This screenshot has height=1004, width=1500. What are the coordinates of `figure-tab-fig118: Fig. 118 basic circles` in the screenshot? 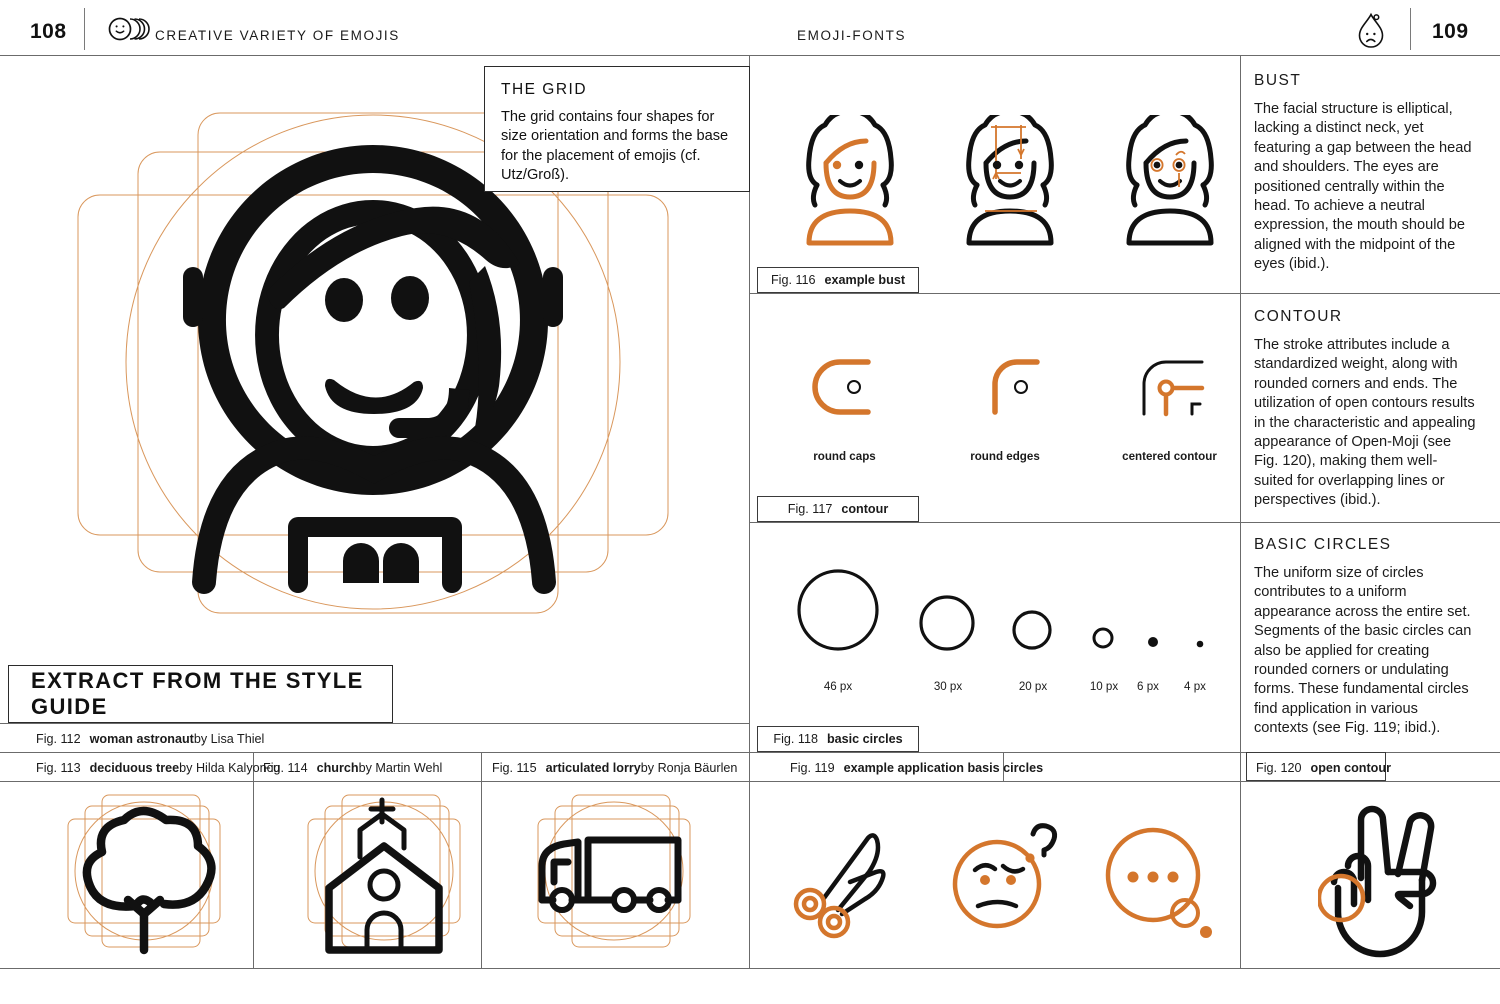 It's located at (838, 739).